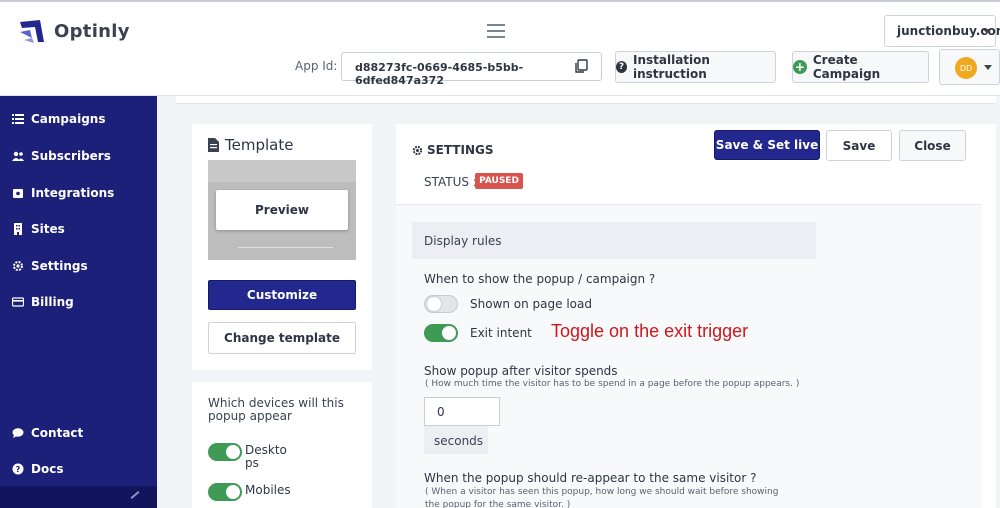 The width and height of the screenshot is (1000, 508). What do you see at coordinates (282, 295) in the screenshot?
I see `customize-button: Customize` at bounding box center [282, 295].